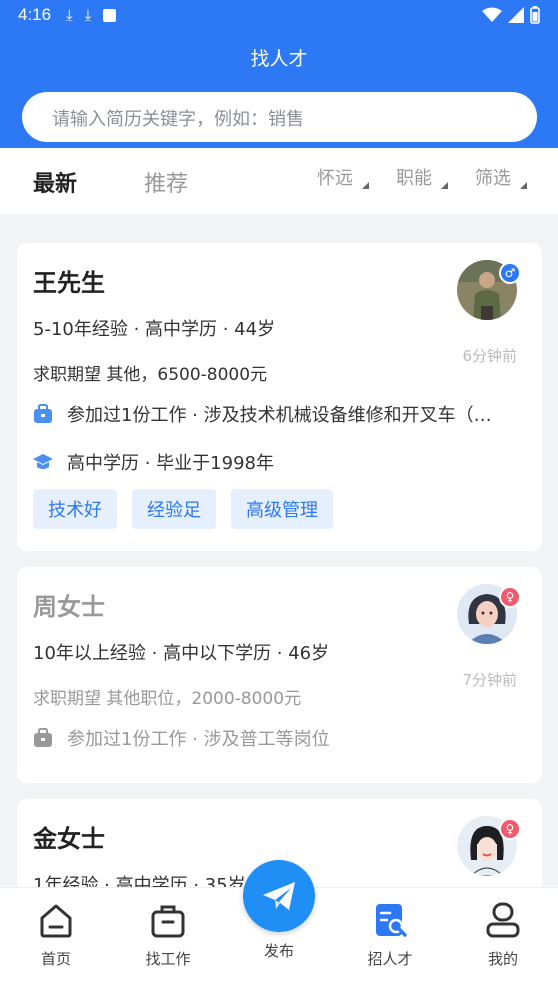  I want to click on battery-icon, so click(535, 15).